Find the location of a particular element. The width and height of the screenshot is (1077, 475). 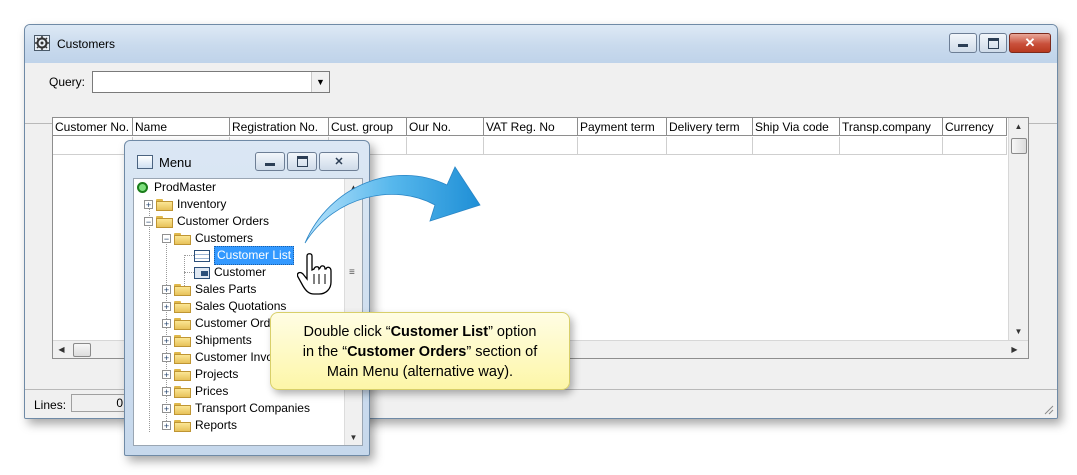

tree-node-label: Inventory is located at coordinates (202, 204).